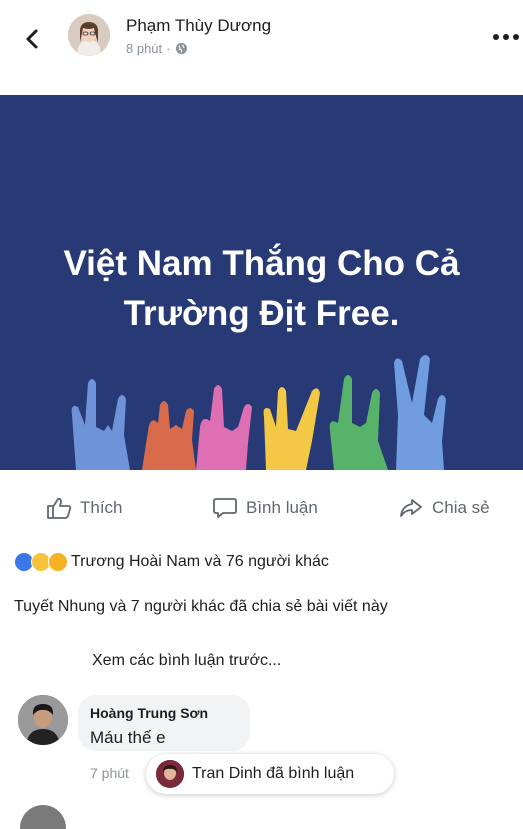 The image size is (523, 829). I want to click on author-avatar, so click(89, 35).